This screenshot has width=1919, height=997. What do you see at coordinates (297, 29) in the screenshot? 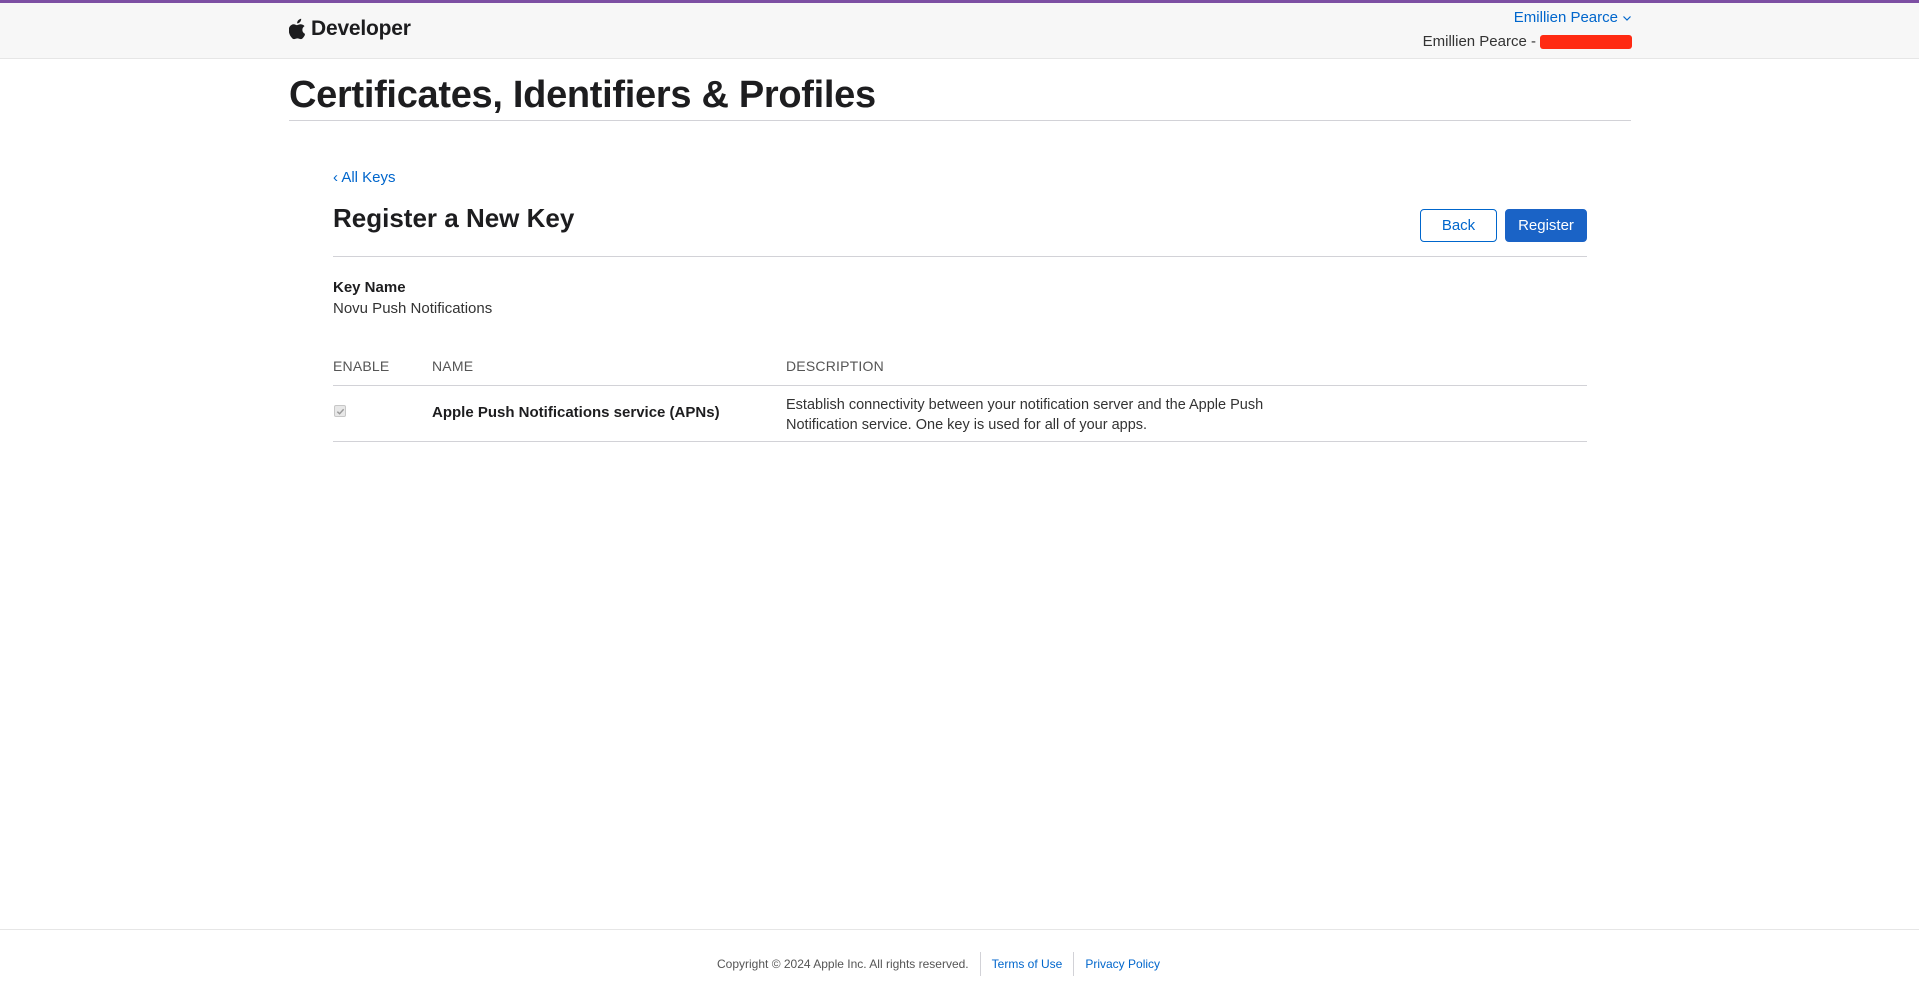
I see `apple-logo-icon` at bounding box center [297, 29].